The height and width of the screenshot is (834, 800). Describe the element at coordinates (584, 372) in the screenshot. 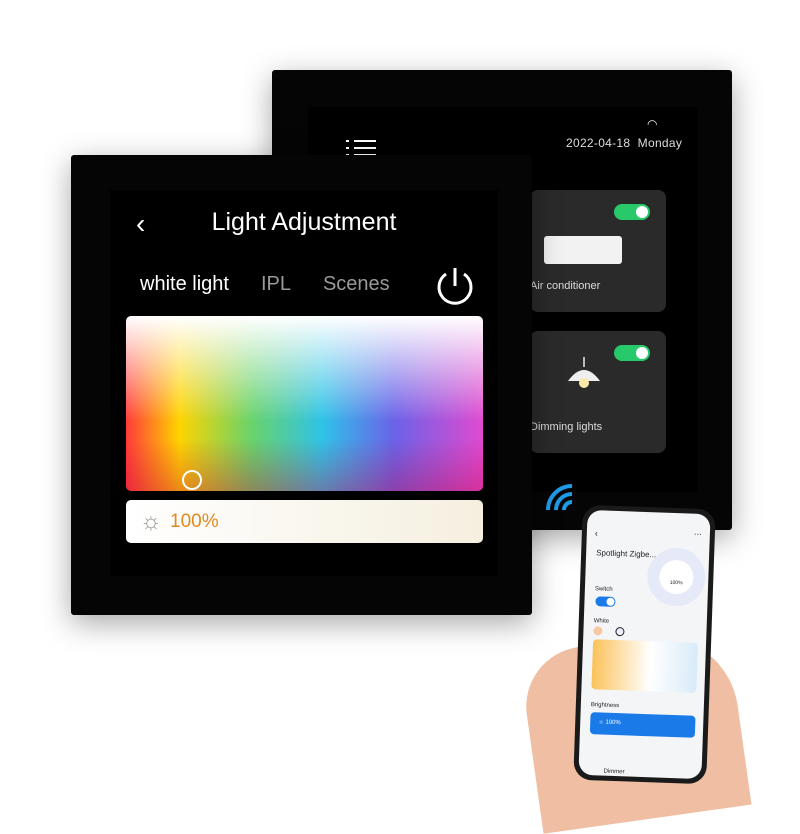

I see `lamp-icon` at that location.